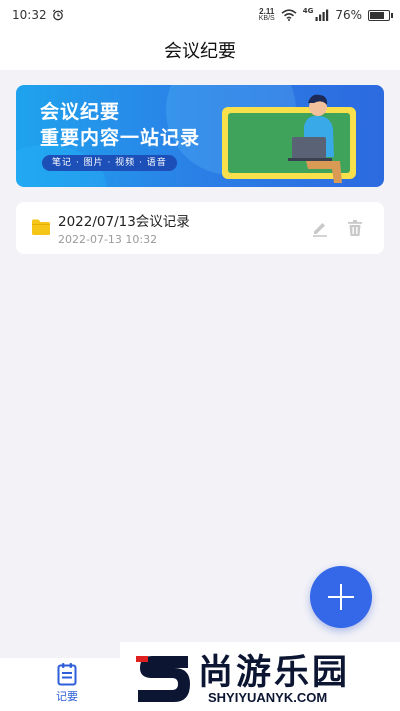  I want to click on title-bar: 会议纪要, so click(200, 50).